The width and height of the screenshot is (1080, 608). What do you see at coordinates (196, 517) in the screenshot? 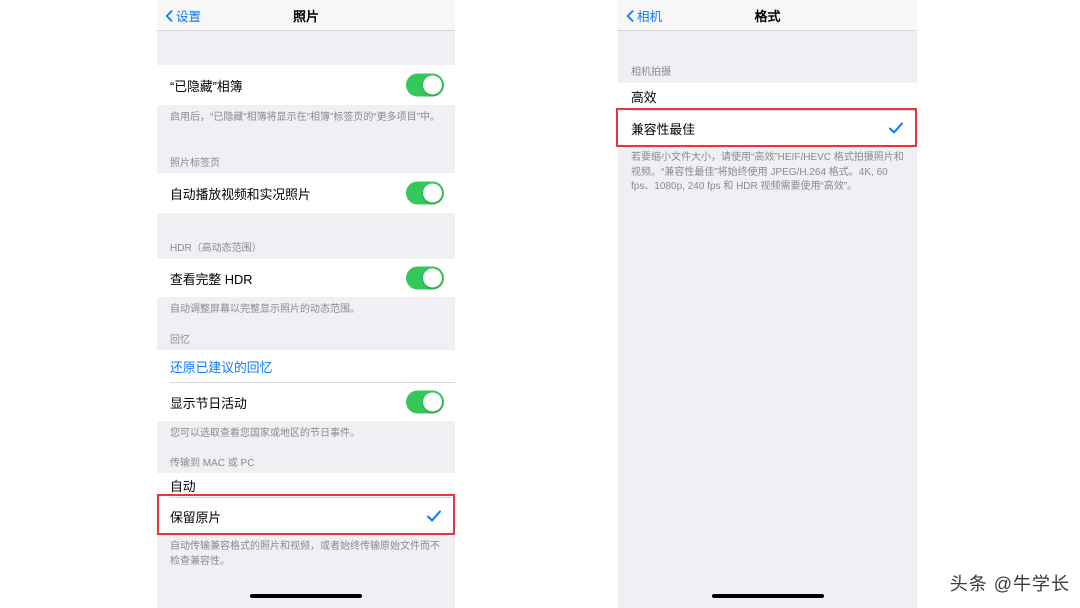
I see `row-keep-originals-label: 保留原片` at bounding box center [196, 517].